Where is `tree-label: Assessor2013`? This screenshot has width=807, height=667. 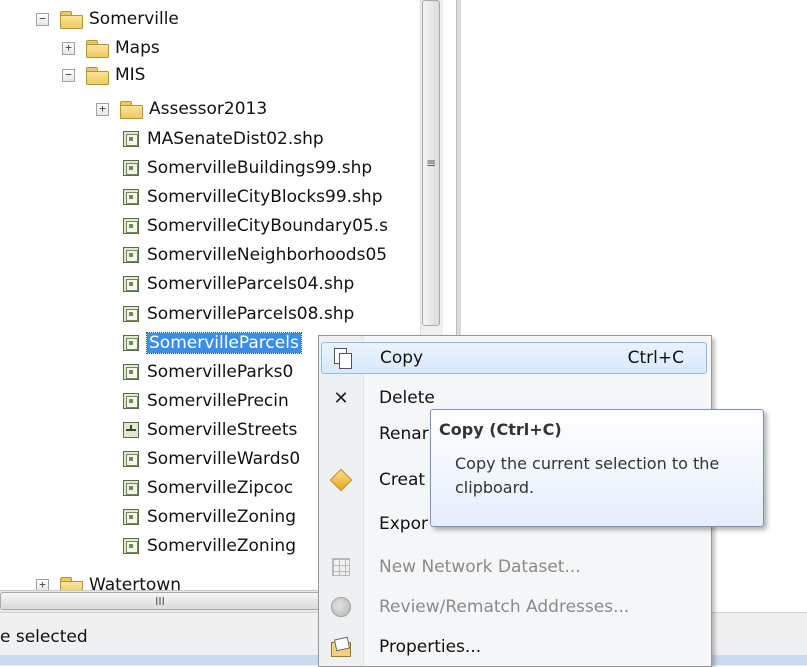
tree-label: Assessor2013 is located at coordinates (208, 109).